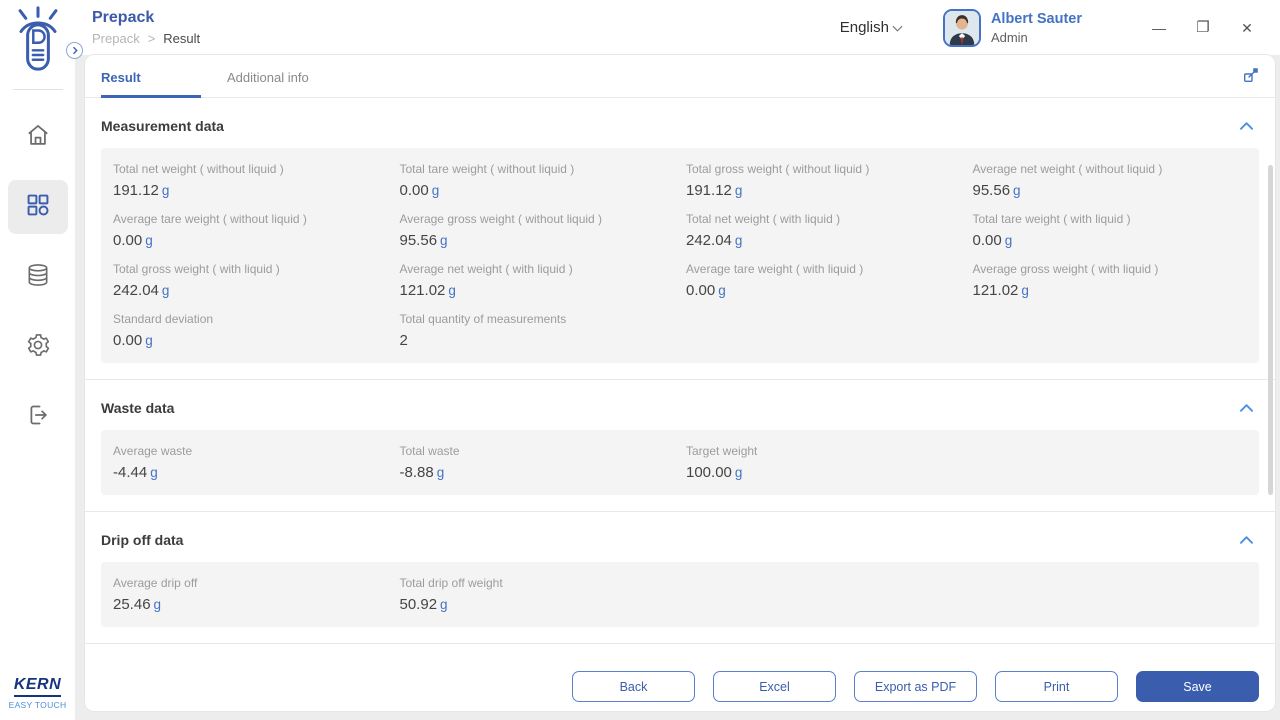 This screenshot has height=720, width=1280. What do you see at coordinates (1247, 28) in the screenshot?
I see `close-icon: ✕` at bounding box center [1247, 28].